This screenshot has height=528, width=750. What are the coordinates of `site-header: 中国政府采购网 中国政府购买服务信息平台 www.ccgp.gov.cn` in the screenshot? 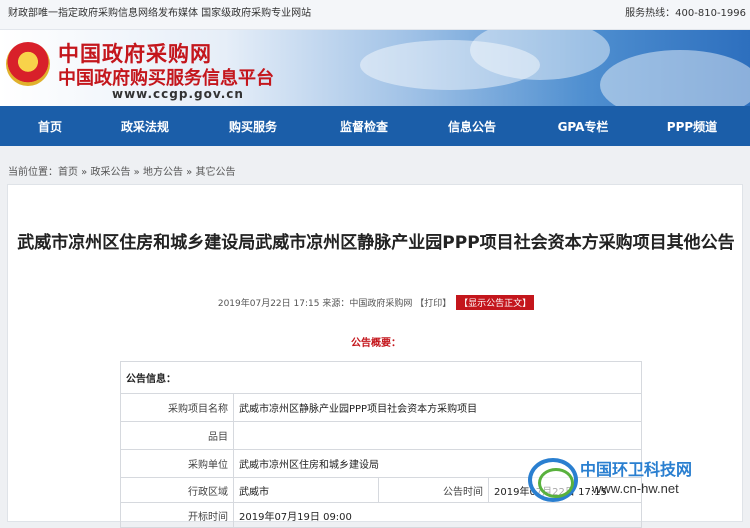 It's located at (375, 68).